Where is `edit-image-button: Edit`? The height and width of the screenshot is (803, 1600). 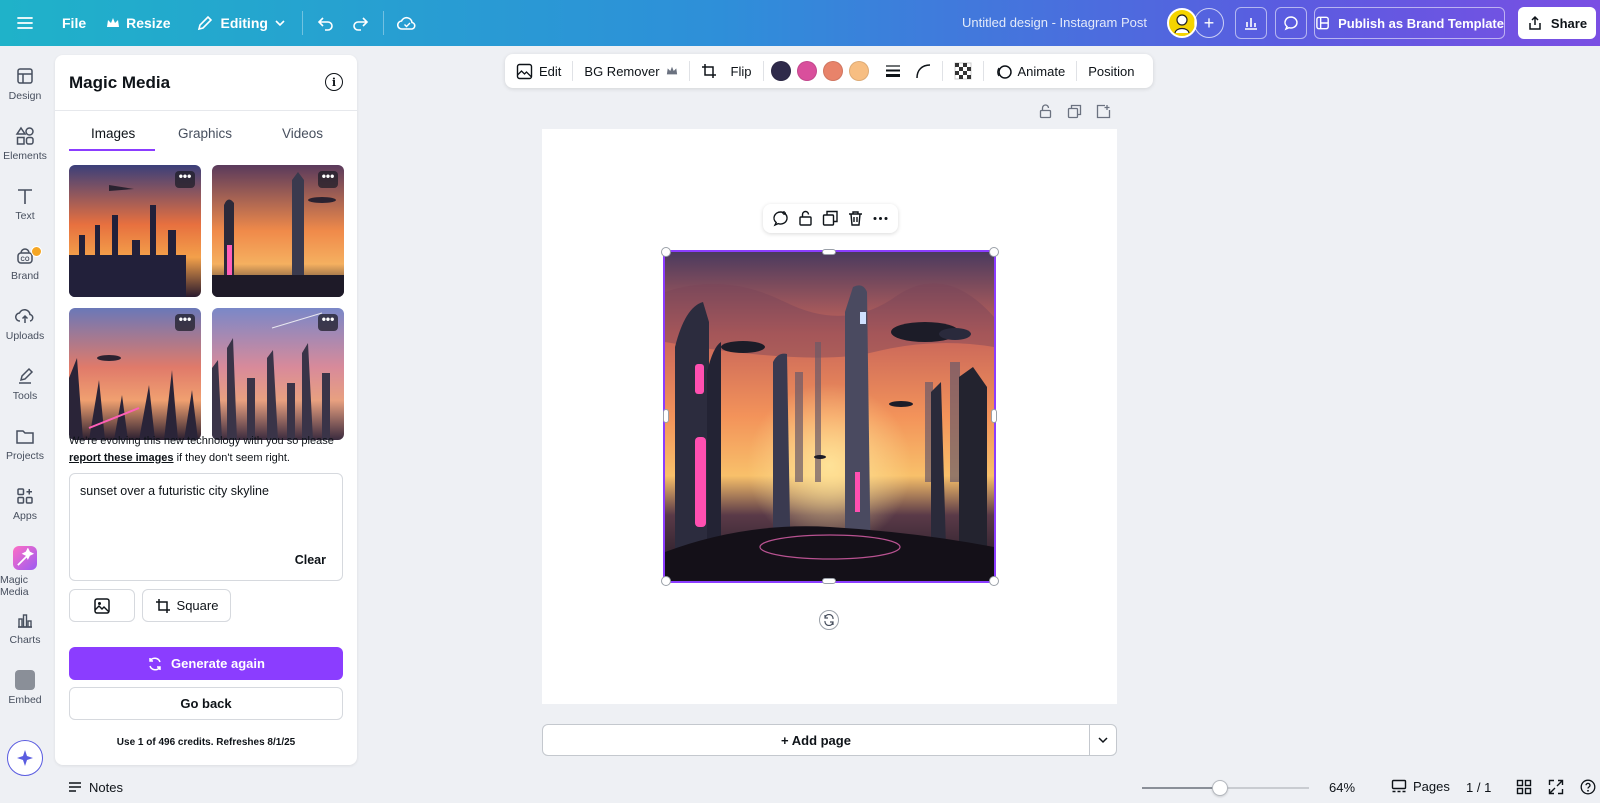
edit-image-button: Edit is located at coordinates (538, 71).